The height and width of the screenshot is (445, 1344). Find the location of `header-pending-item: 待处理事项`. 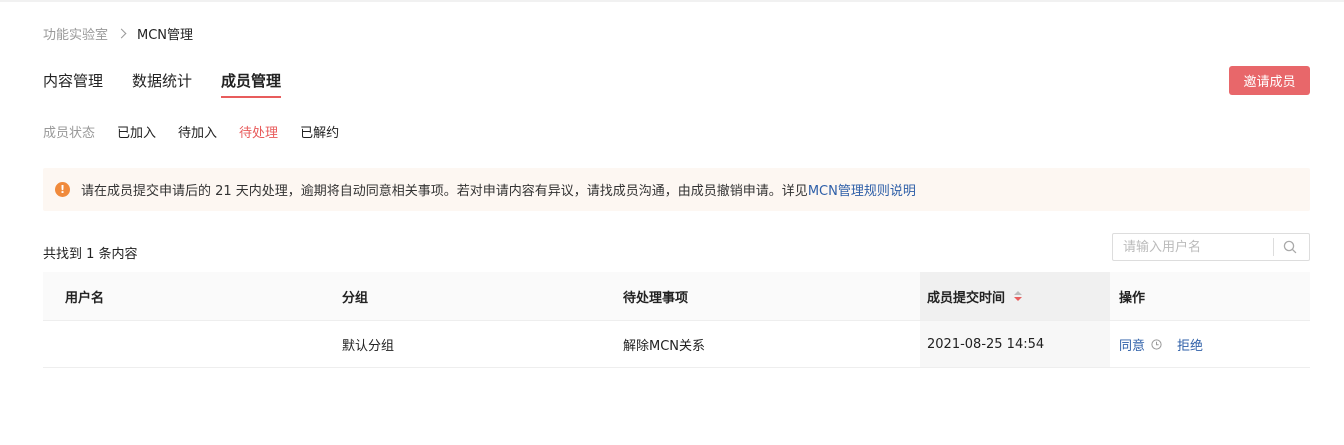

header-pending-item: 待处理事项 is located at coordinates (656, 298).